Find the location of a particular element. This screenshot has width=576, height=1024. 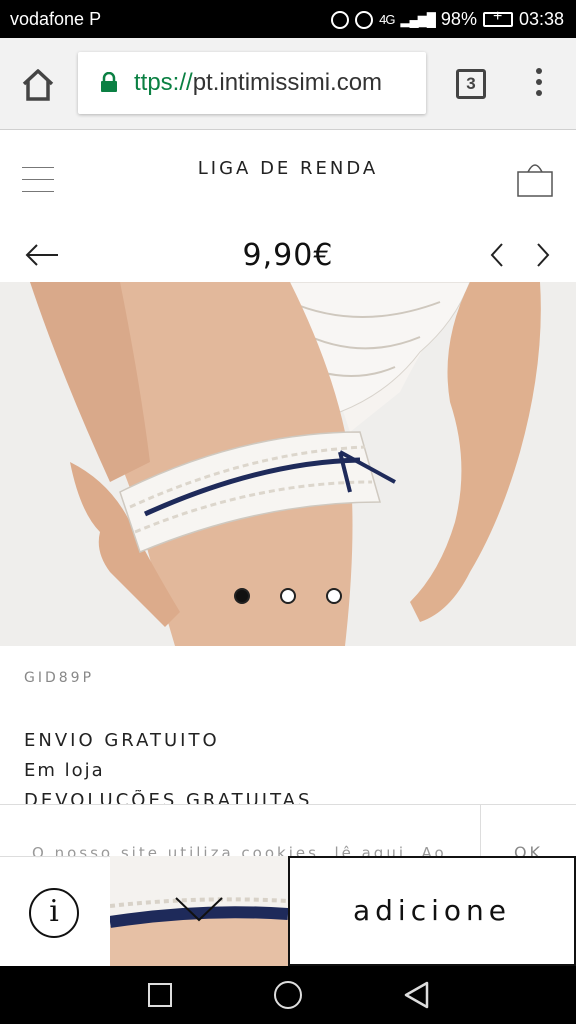

shipping-subtitle: Em loja is located at coordinates (64, 770).